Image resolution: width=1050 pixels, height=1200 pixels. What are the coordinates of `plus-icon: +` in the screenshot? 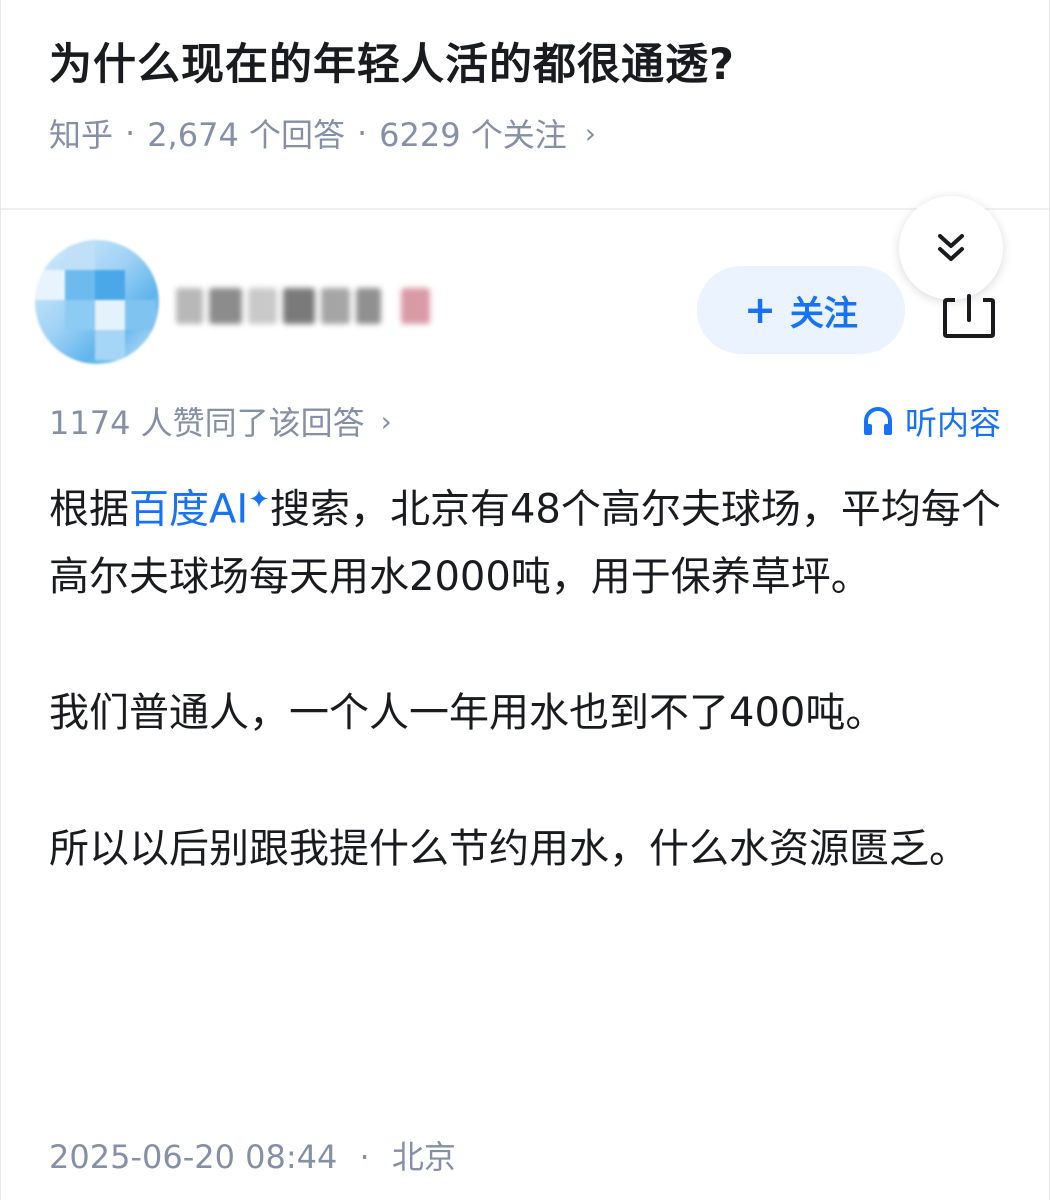 It's located at (760, 310).